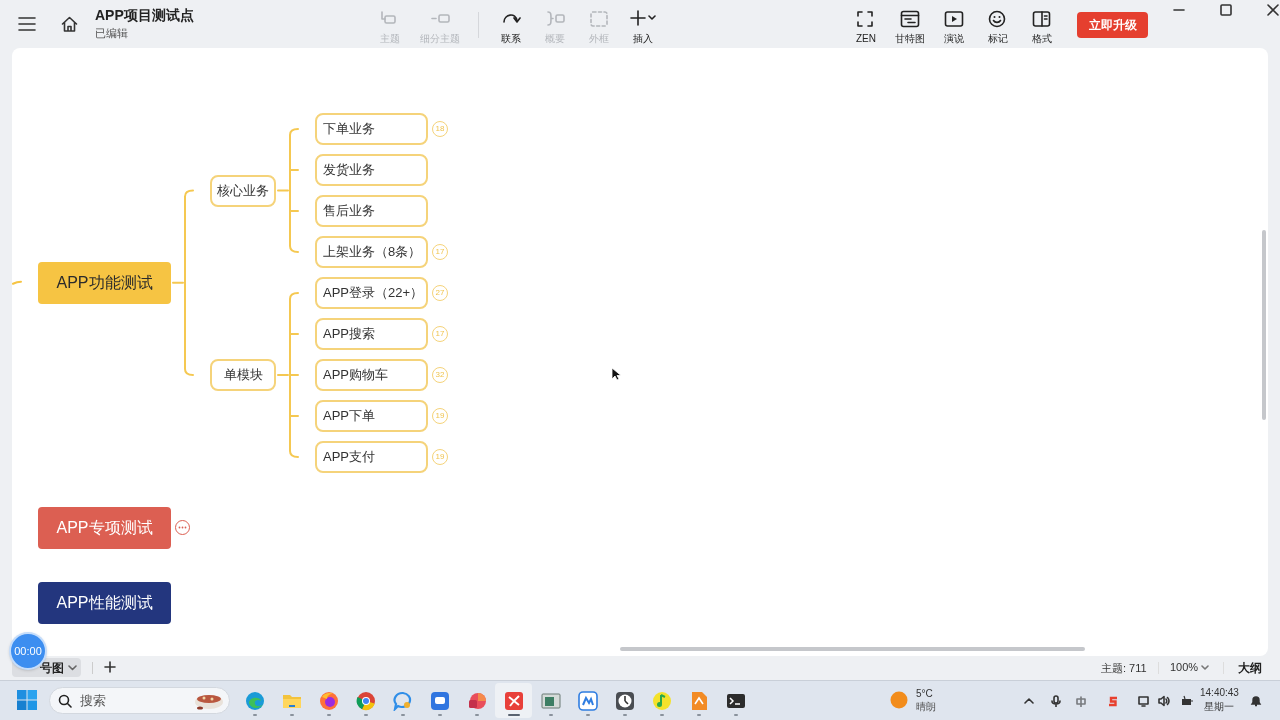 This screenshot has height=720, width=1280. I want to click on chevron-up-icon, so click(1029, 701).